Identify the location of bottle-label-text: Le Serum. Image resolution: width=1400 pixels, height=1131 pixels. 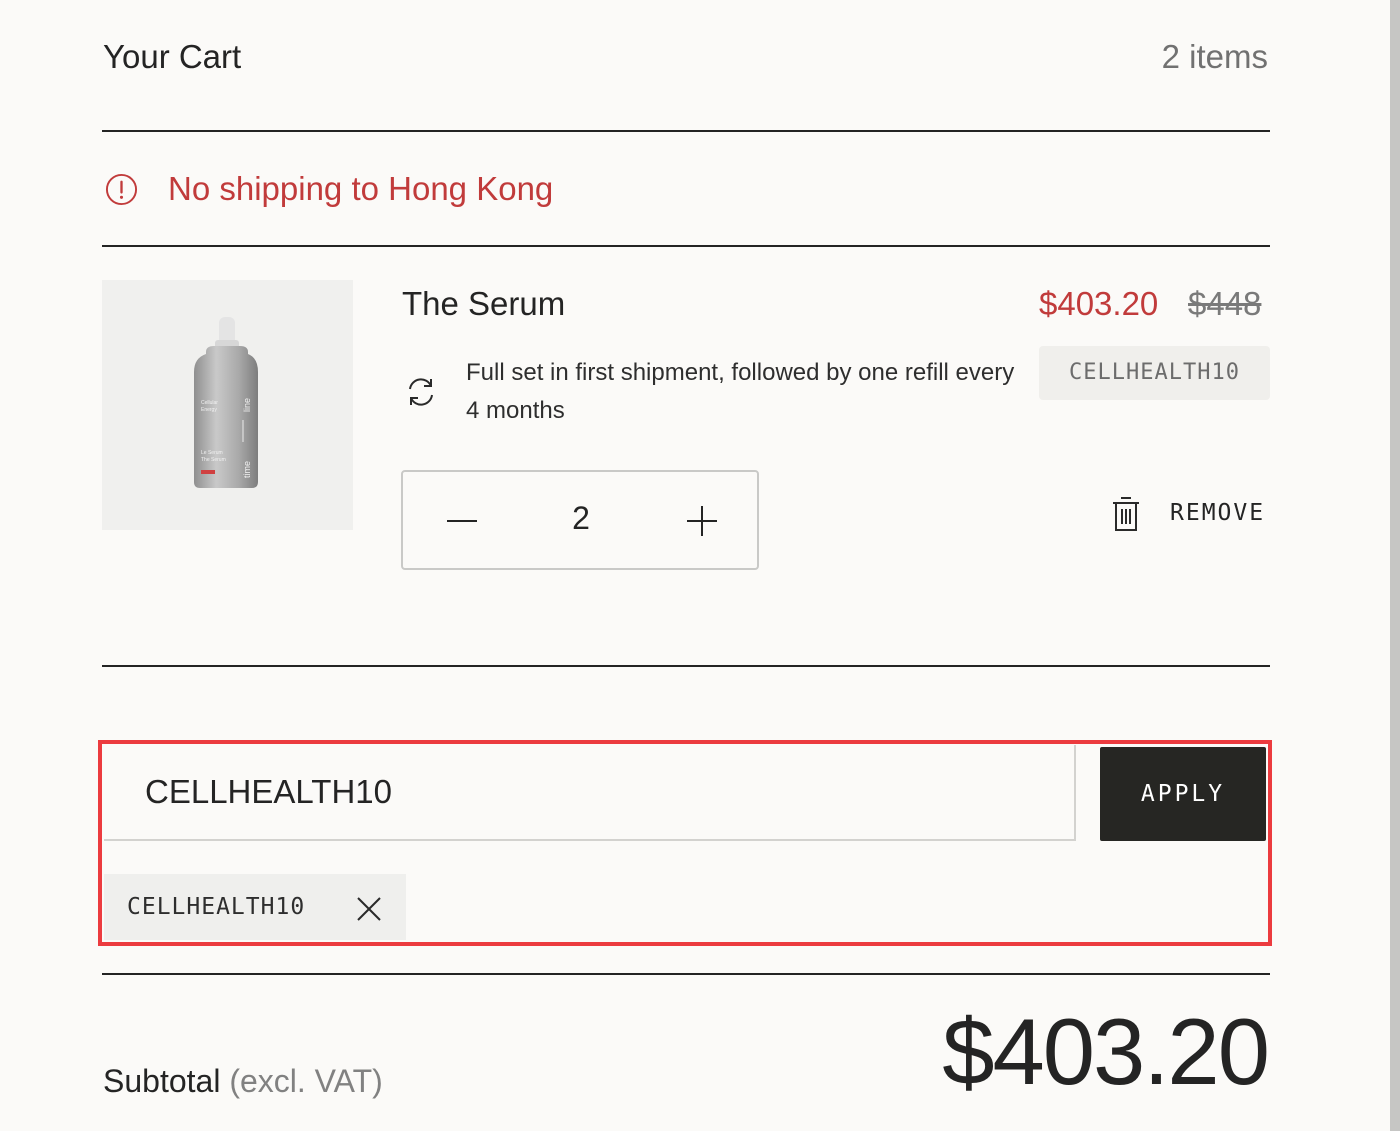
(212, 453).